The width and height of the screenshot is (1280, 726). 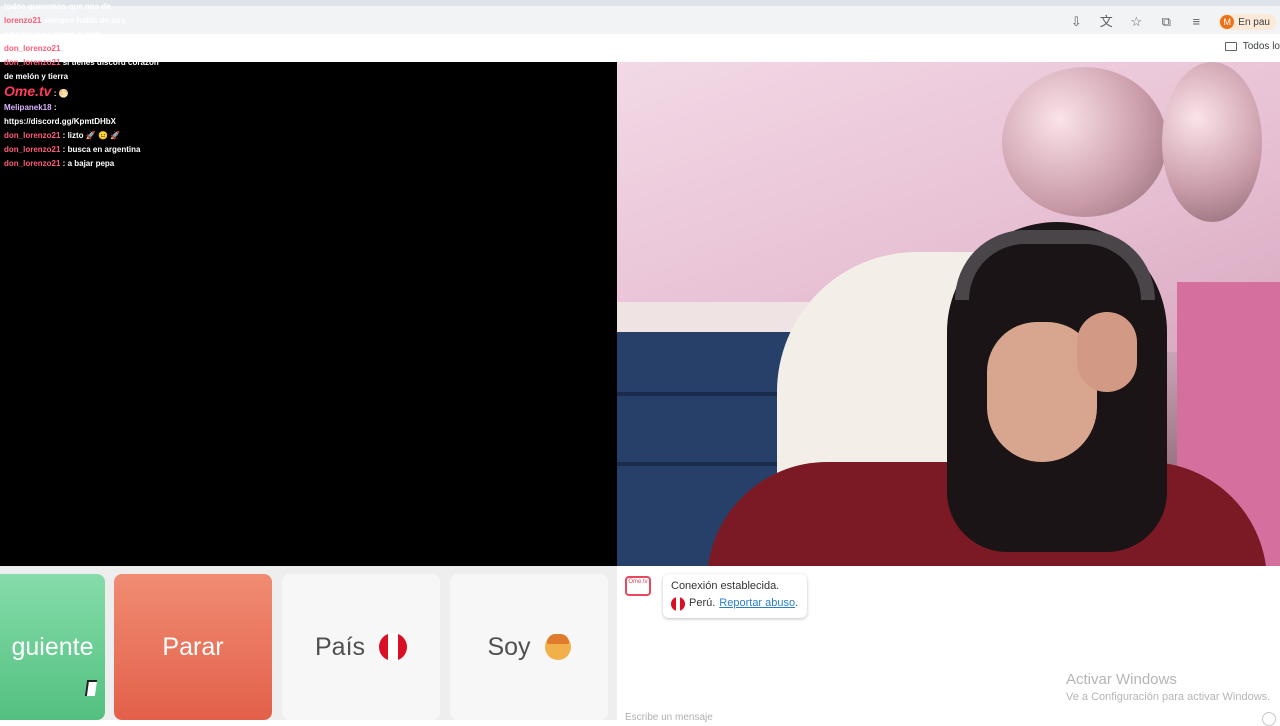 I want to click on chat-line: Ome.tv : 🌕, so click(x=36, y=91).